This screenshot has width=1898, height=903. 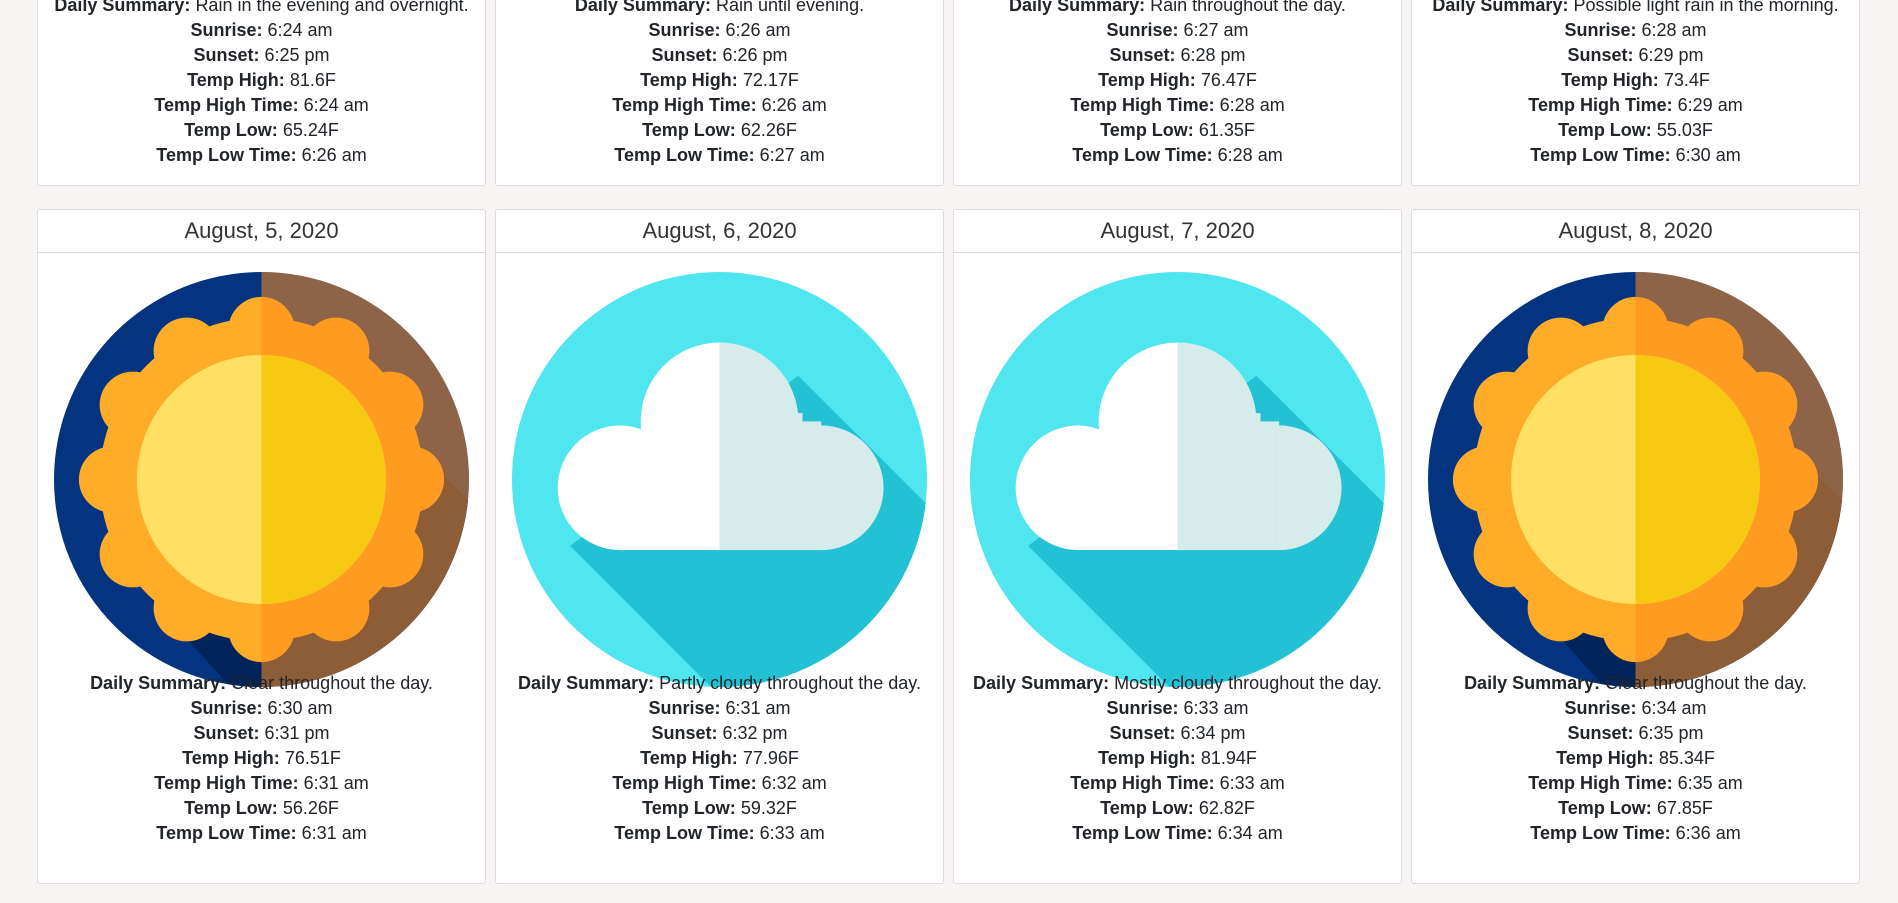 What do you see at coordinates (1671, 55) in the screenshot?
I see `sunset-time: 6:29 pm` at bounding box center [1671, 55].